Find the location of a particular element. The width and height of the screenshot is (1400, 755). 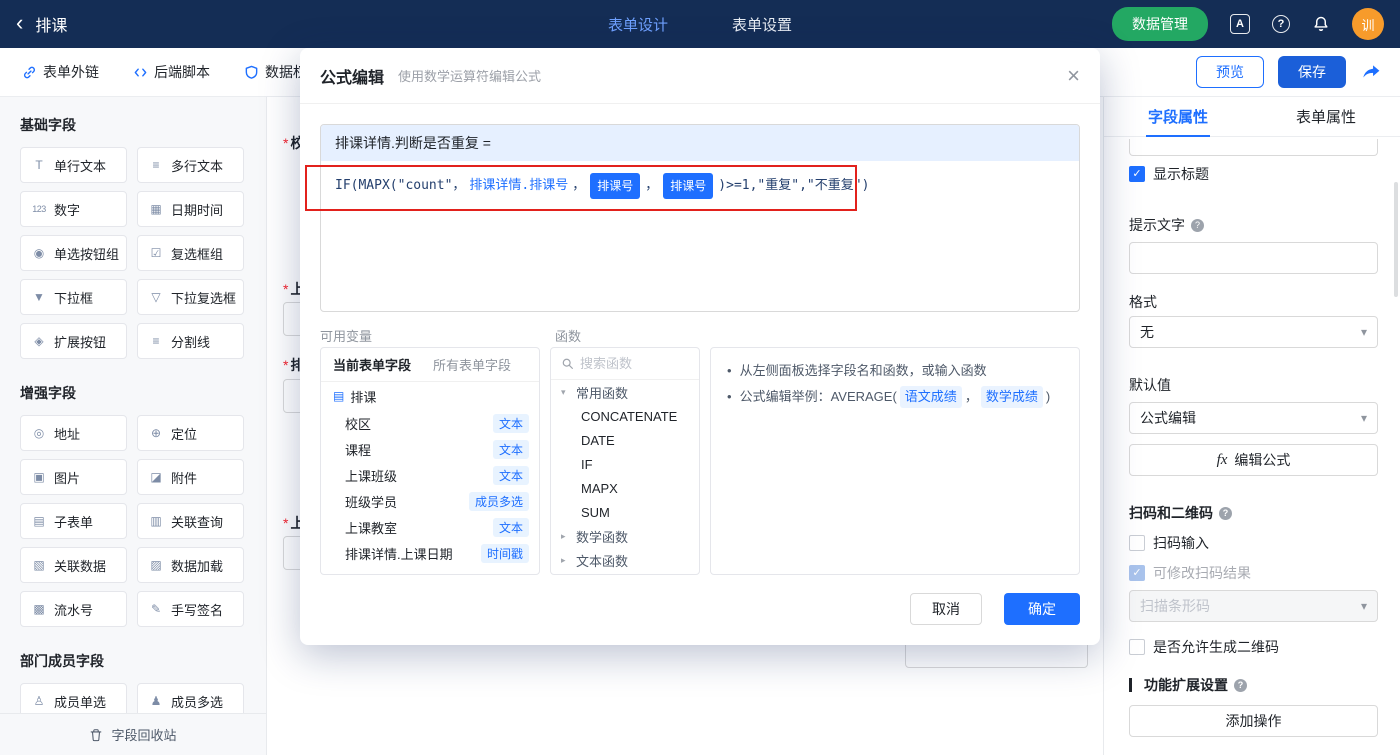

preview-button: 预览 is located at coordinates (1230, 72).